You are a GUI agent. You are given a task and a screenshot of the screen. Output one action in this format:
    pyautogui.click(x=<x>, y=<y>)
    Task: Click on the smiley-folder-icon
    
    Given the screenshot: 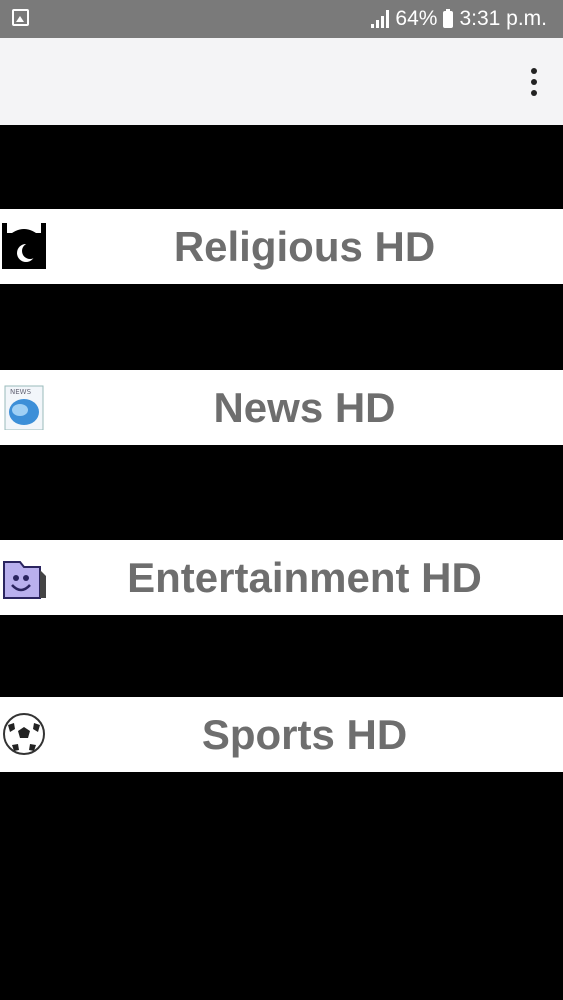 What is the action you would take?
    pyautogui.click(x=24, y=580)
    